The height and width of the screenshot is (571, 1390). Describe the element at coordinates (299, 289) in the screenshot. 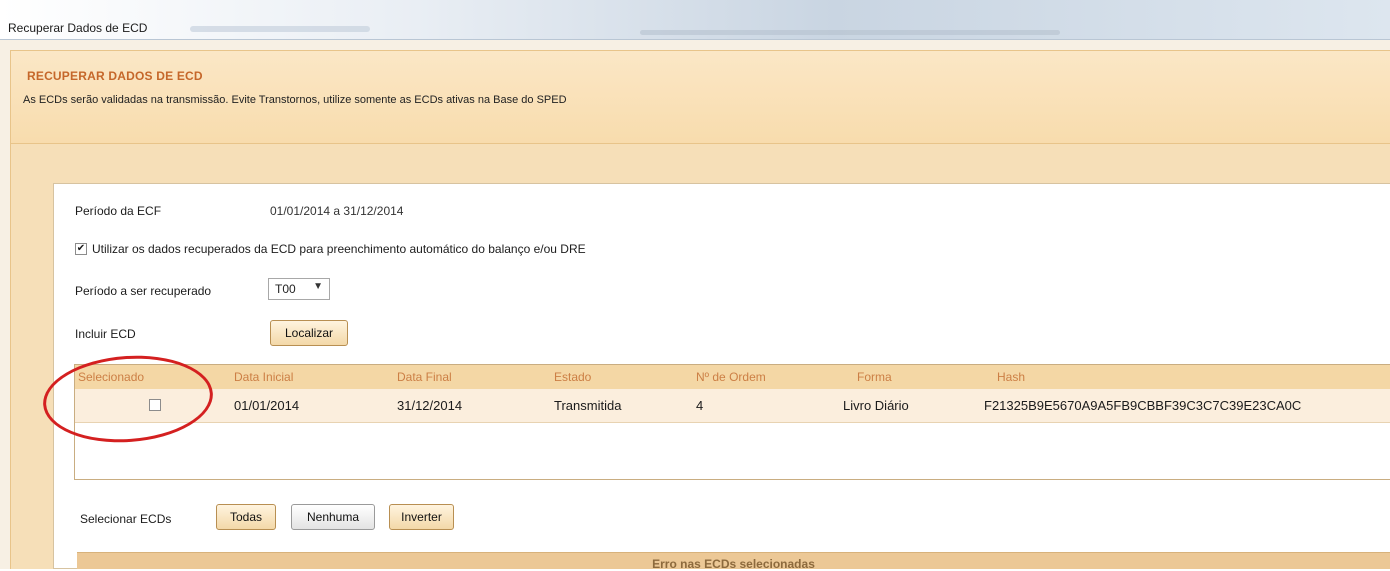

I see `periodo-recuperado-select: T00 ▼` at that location.